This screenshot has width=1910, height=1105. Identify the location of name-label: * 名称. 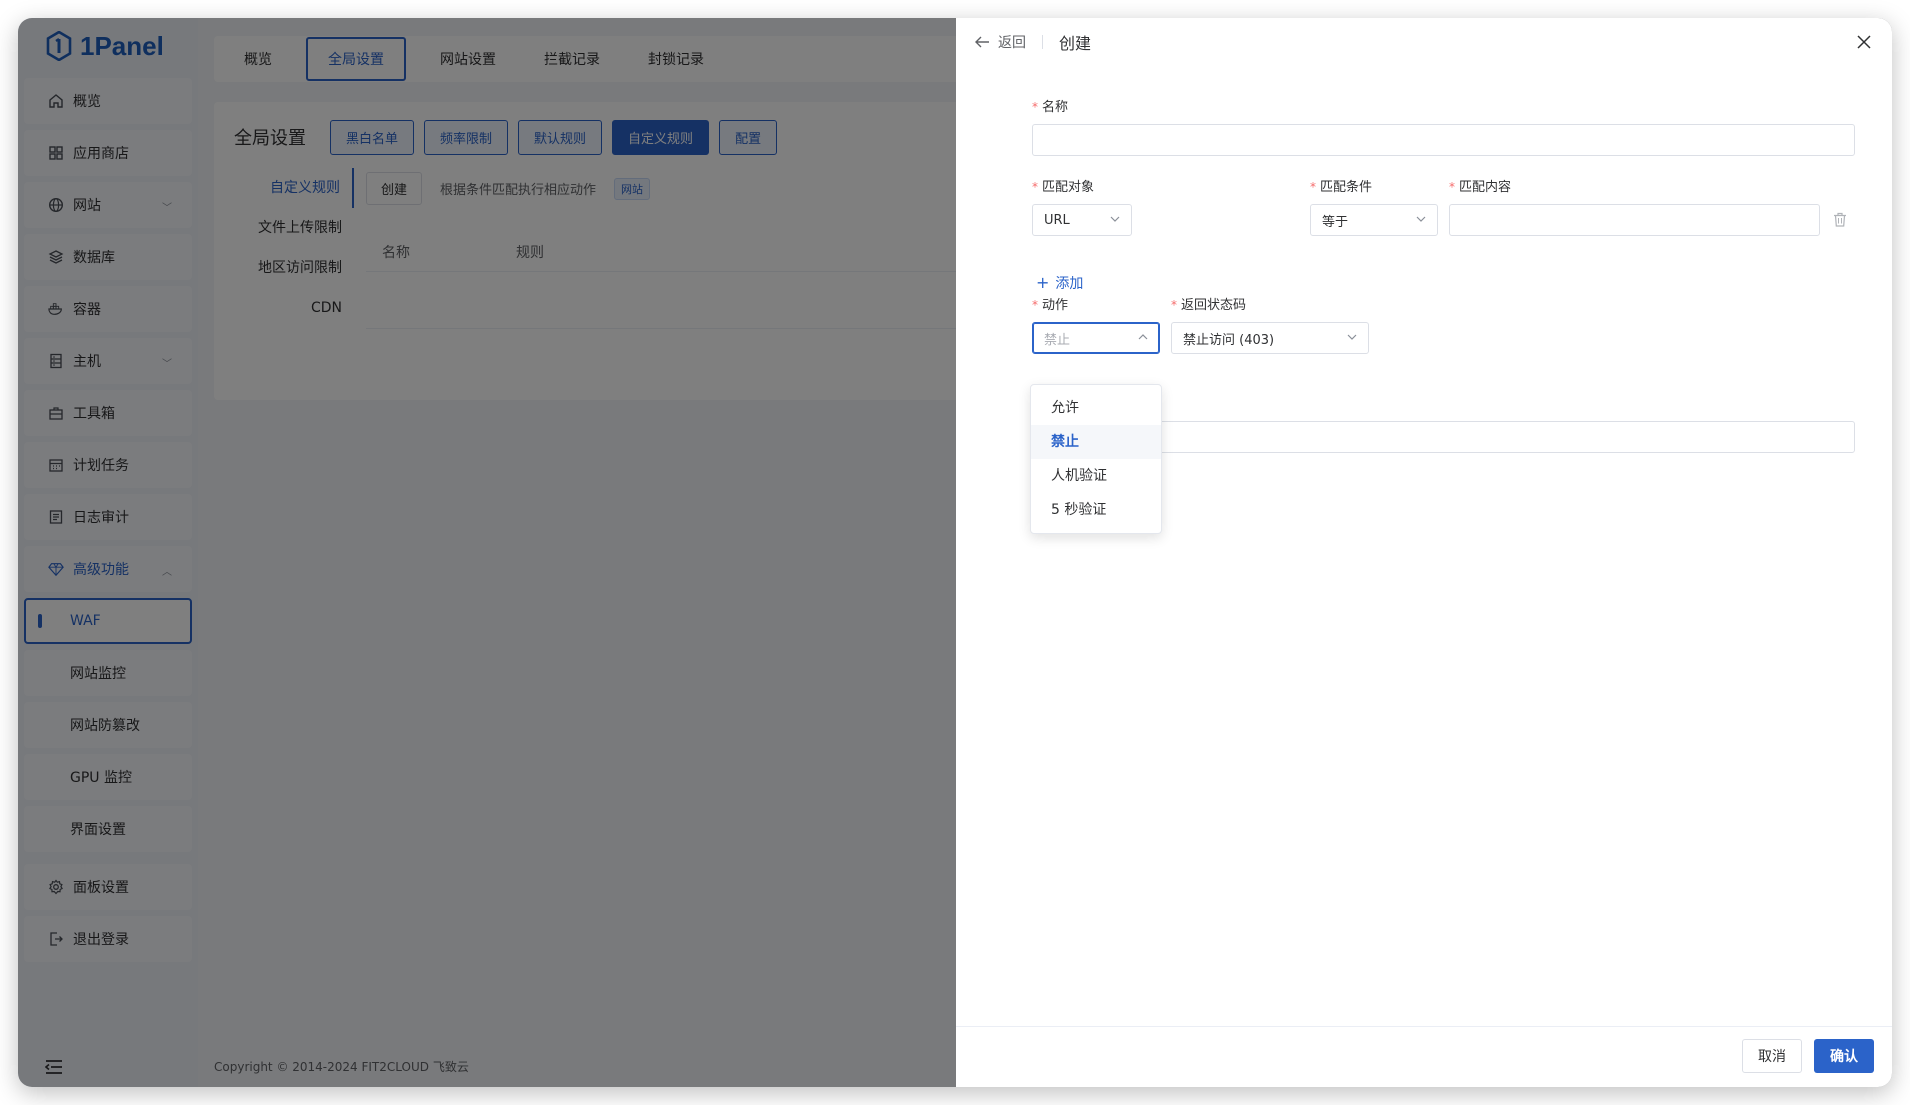
(1050, 107).